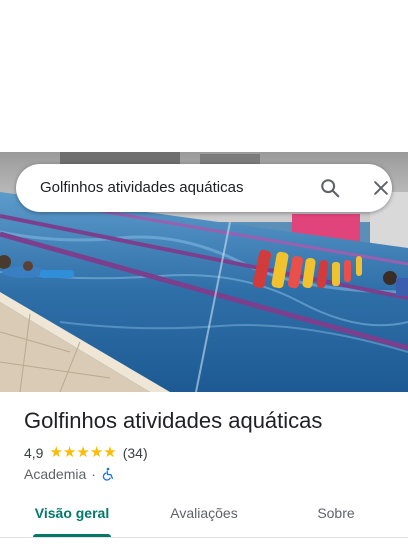 The image size is (408, 544). Describe the element at coordinates (381, 188) in the screenshot. I see `close-icon` at that location.